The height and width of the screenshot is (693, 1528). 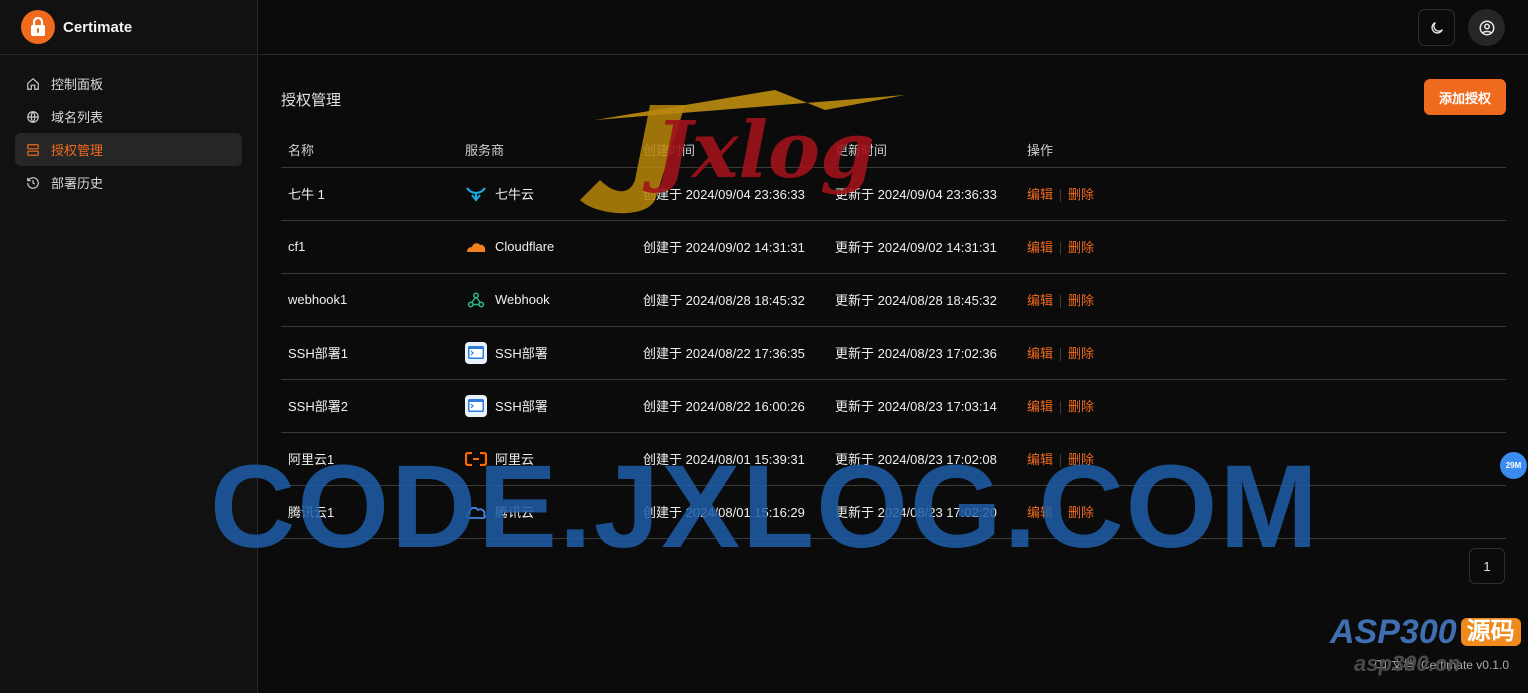 What do you see at coordinates (128, 182) in the screenshot?
I see `sidebar-item-history: 部署历史` at bounding box center [128, 182].